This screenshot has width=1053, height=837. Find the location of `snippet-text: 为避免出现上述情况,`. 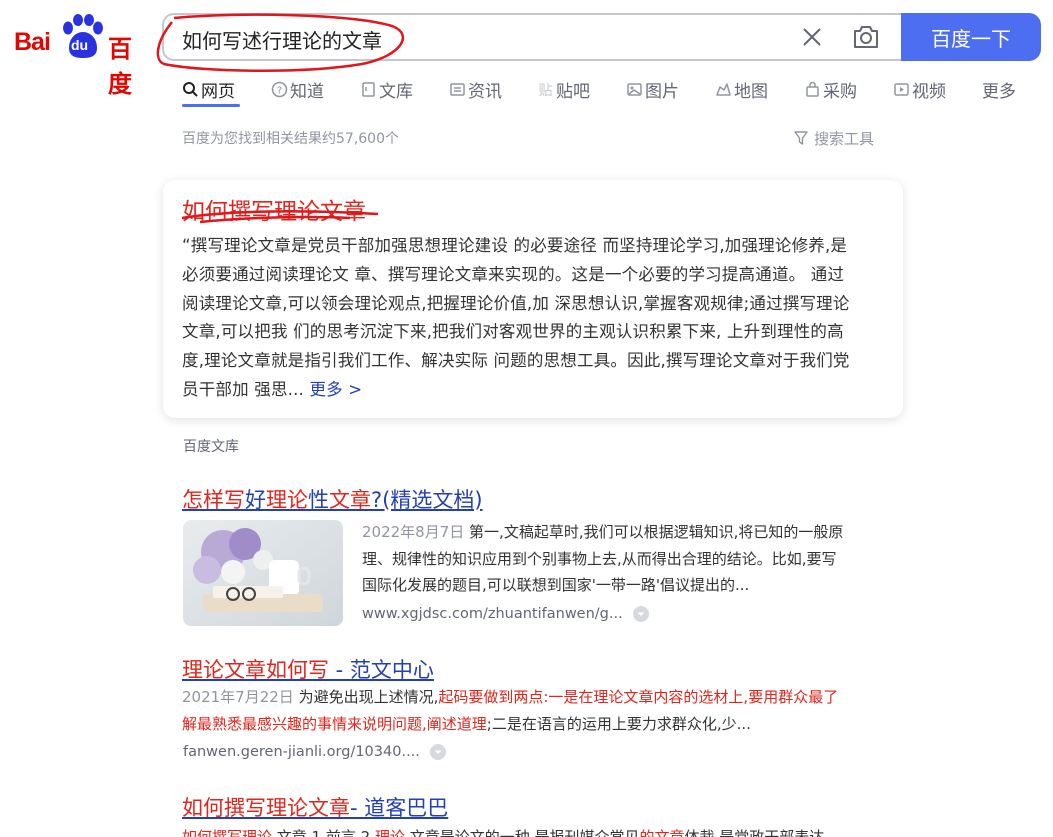

snippet-text: 为避免出现上述情况, is located at coordinates (368, 697).